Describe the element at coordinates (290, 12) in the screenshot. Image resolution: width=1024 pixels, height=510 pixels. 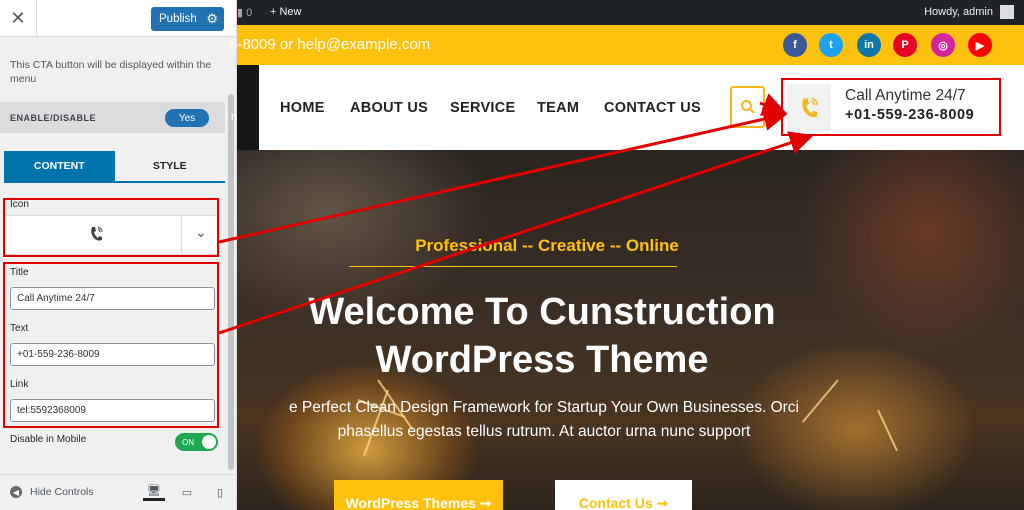
I see `new-label: New` at that location.